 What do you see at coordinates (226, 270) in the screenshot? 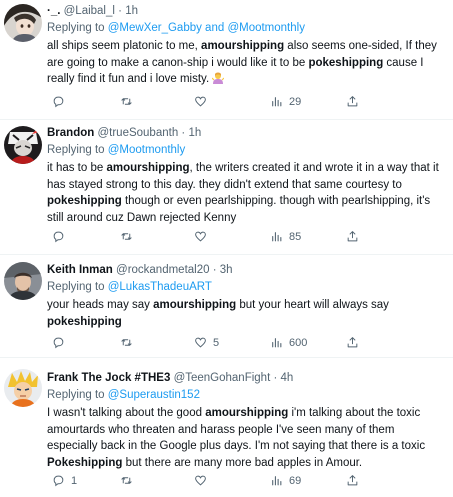
I see `timestamp: 3h` at bounding box center [226, 270].